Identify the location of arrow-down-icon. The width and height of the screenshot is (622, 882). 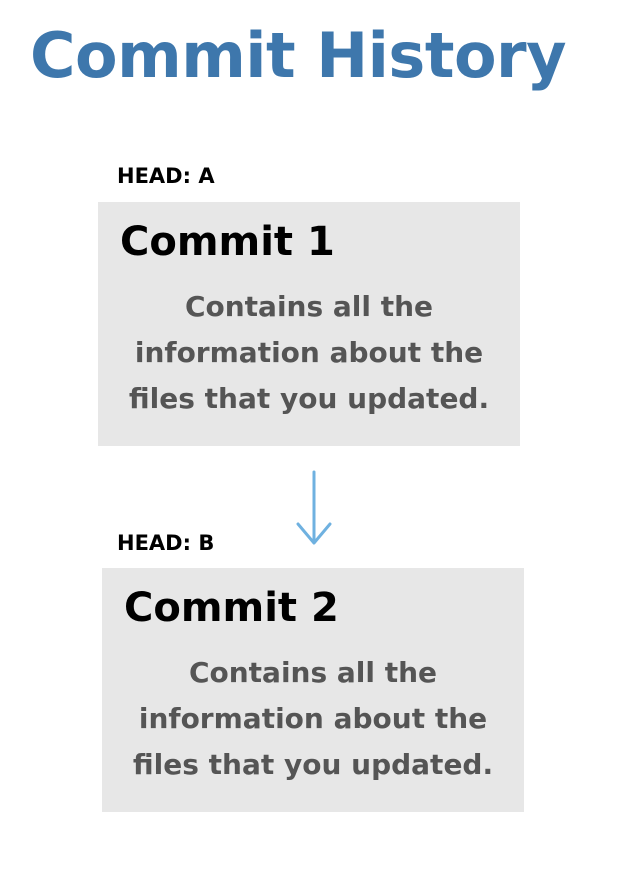
(314, 507).